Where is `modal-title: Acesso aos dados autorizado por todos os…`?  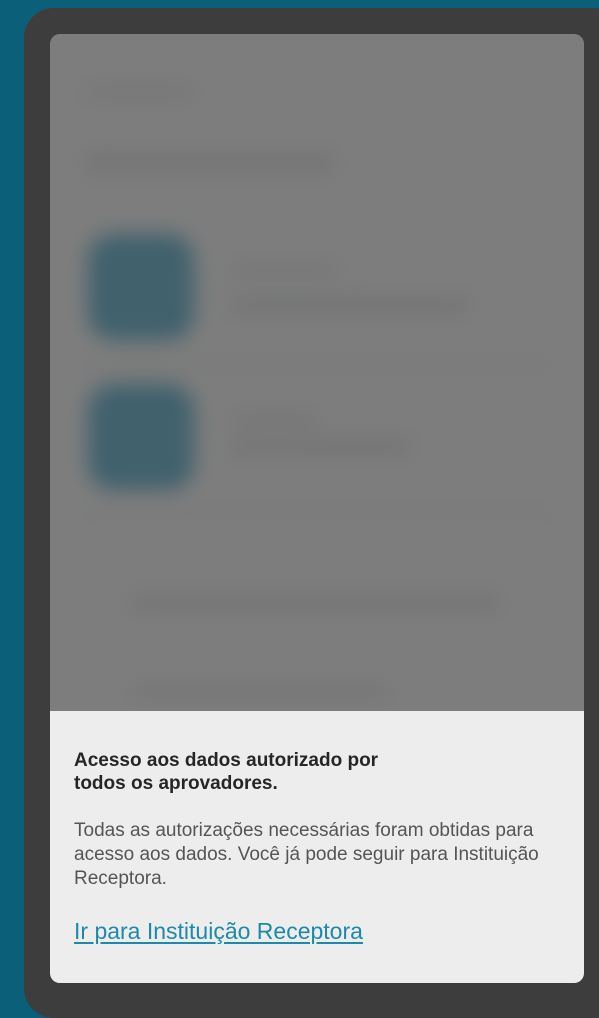 modal-title: Acesso aos dados autorizado por todos os… is located at coordinates (226, 772).